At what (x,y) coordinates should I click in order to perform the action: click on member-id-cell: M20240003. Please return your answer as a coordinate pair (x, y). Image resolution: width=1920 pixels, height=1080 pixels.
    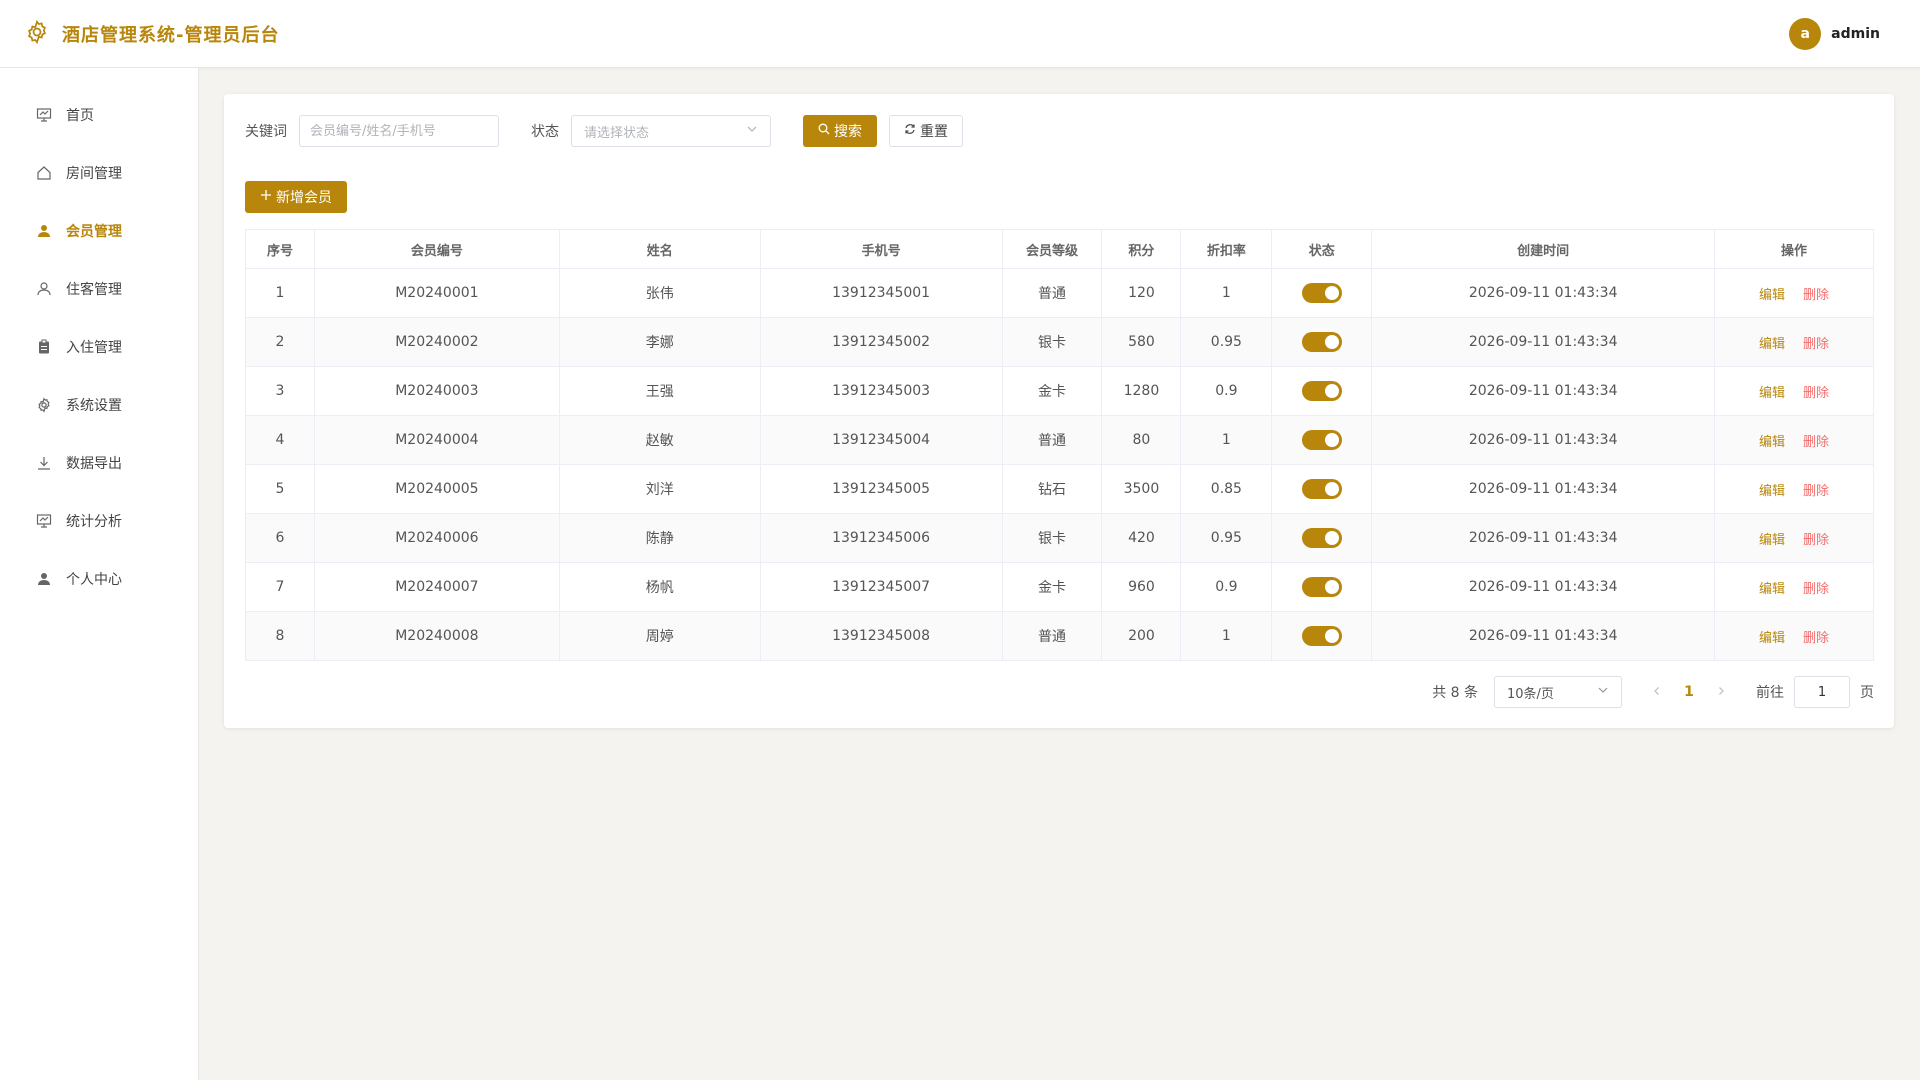
    Looking at the image, I should click on (436, 391).